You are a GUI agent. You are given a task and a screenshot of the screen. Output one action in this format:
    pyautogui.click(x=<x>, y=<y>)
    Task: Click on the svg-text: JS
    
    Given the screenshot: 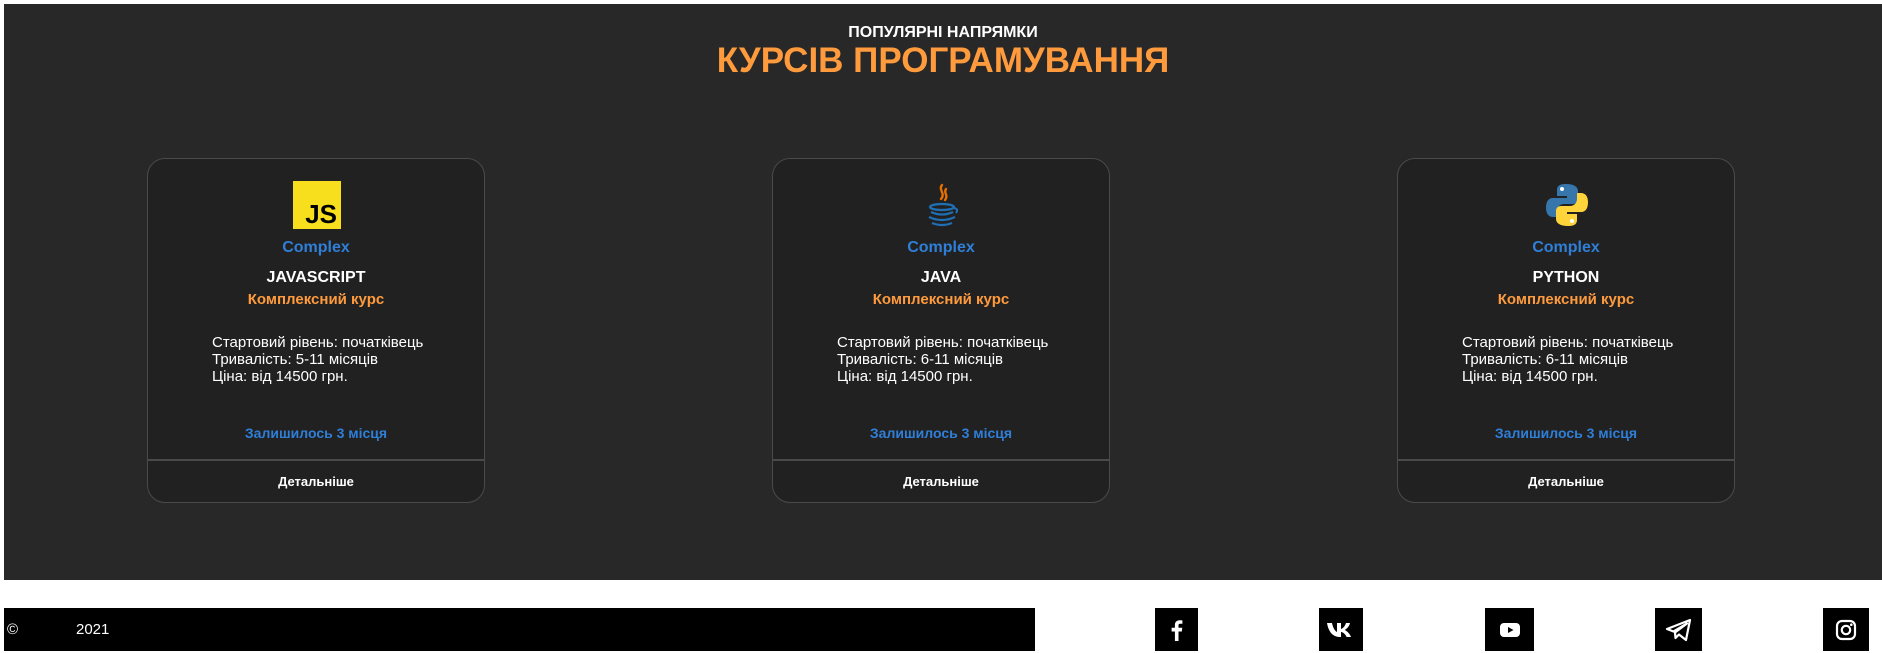 What is the action you would take?
    pyautogui.click(x=321, y=214)
    